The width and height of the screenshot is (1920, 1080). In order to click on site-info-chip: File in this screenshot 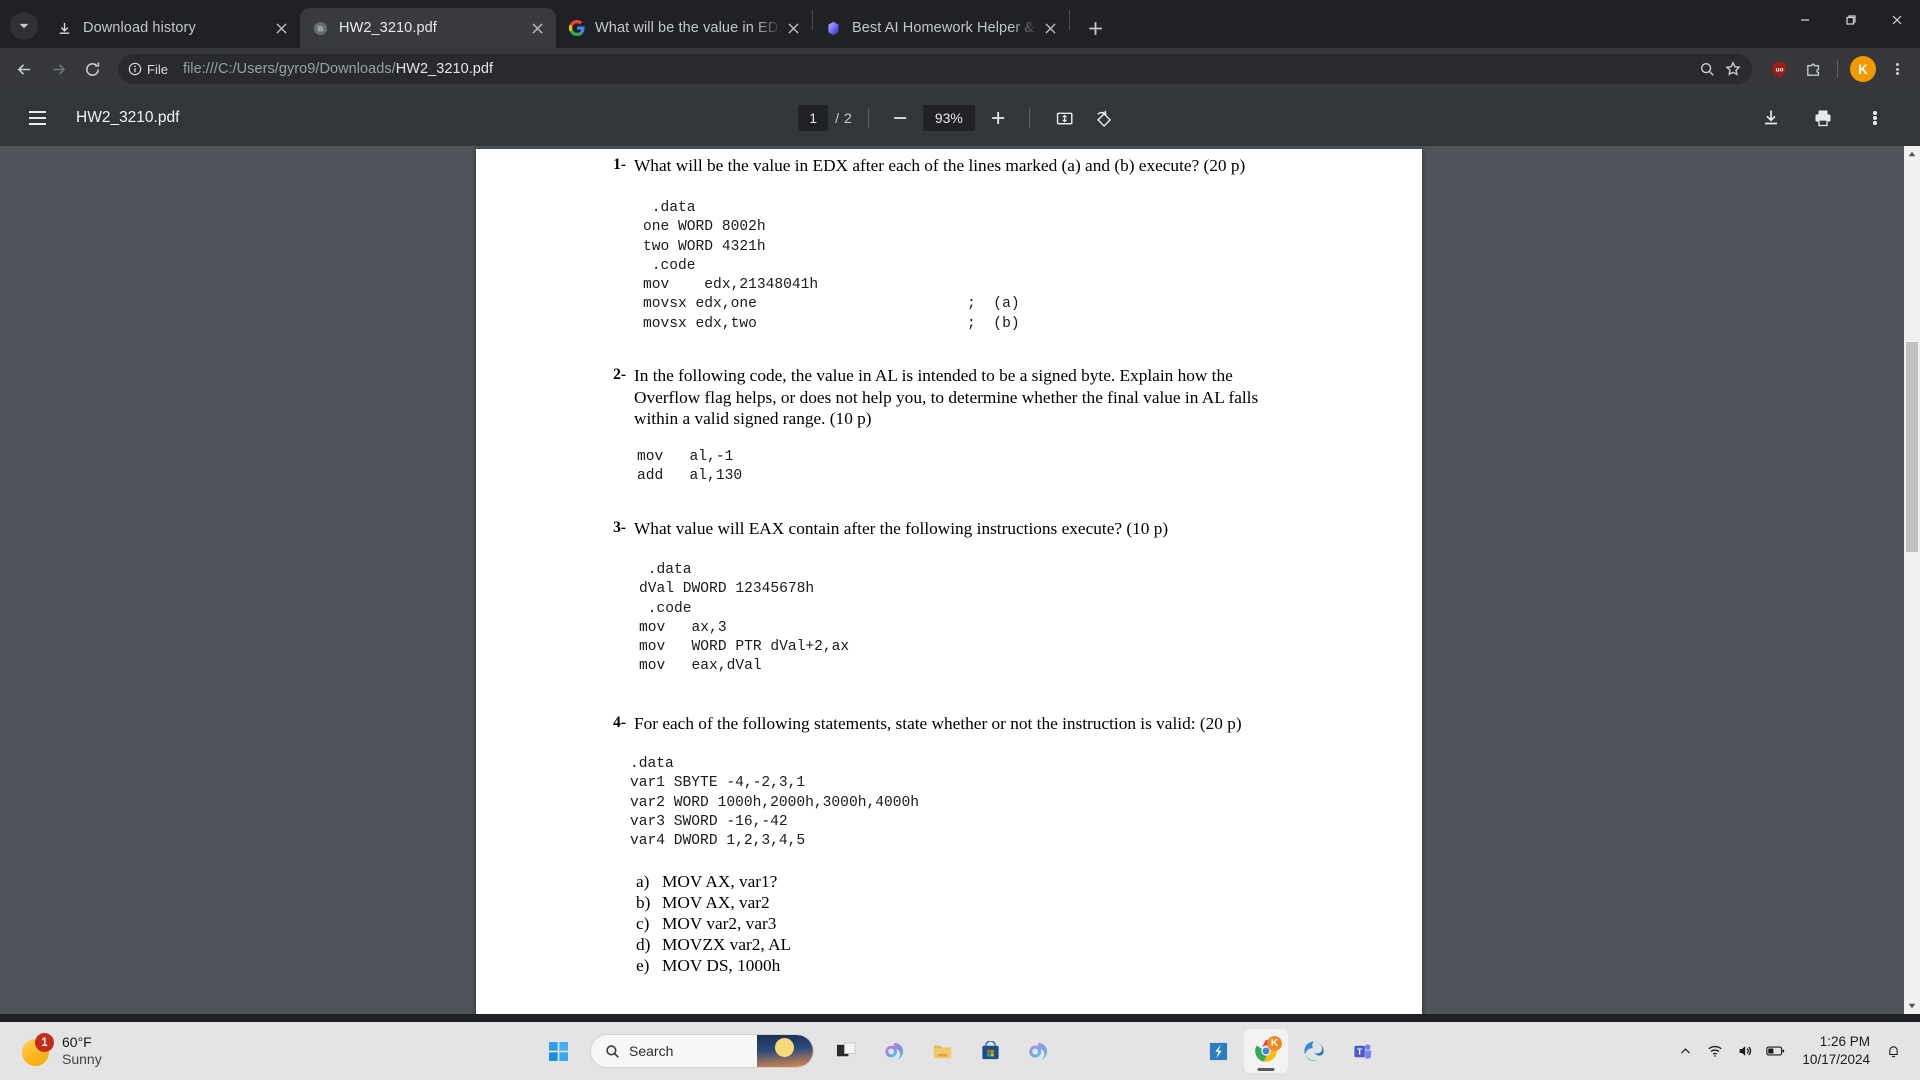, I will do `click(149, 69)`.